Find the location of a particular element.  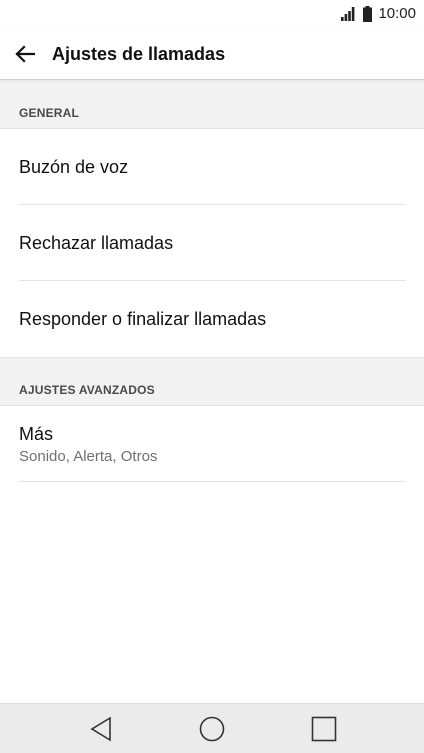

square-recents-icon is located at coordinates (324, 729).